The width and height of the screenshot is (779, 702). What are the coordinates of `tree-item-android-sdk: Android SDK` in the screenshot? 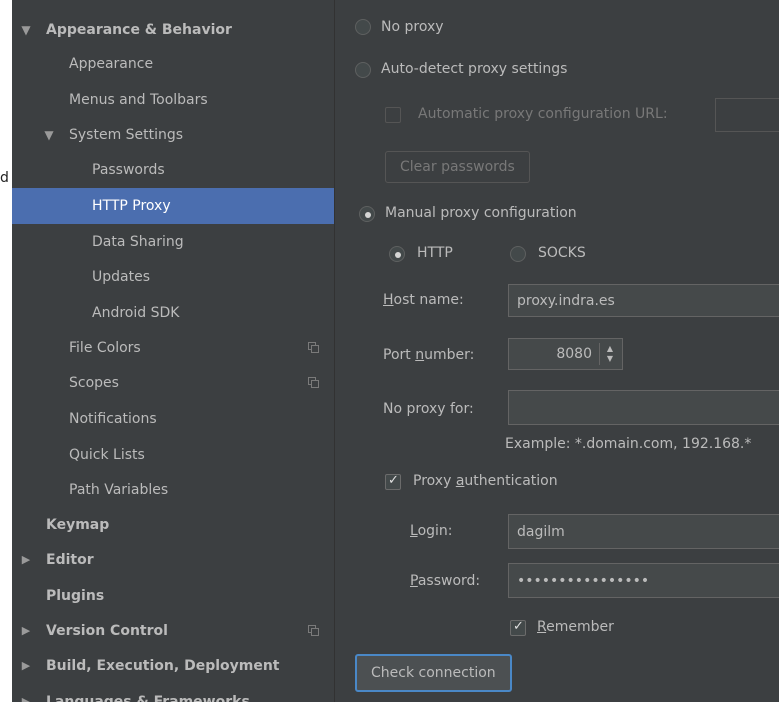 It's located at (173, 313).